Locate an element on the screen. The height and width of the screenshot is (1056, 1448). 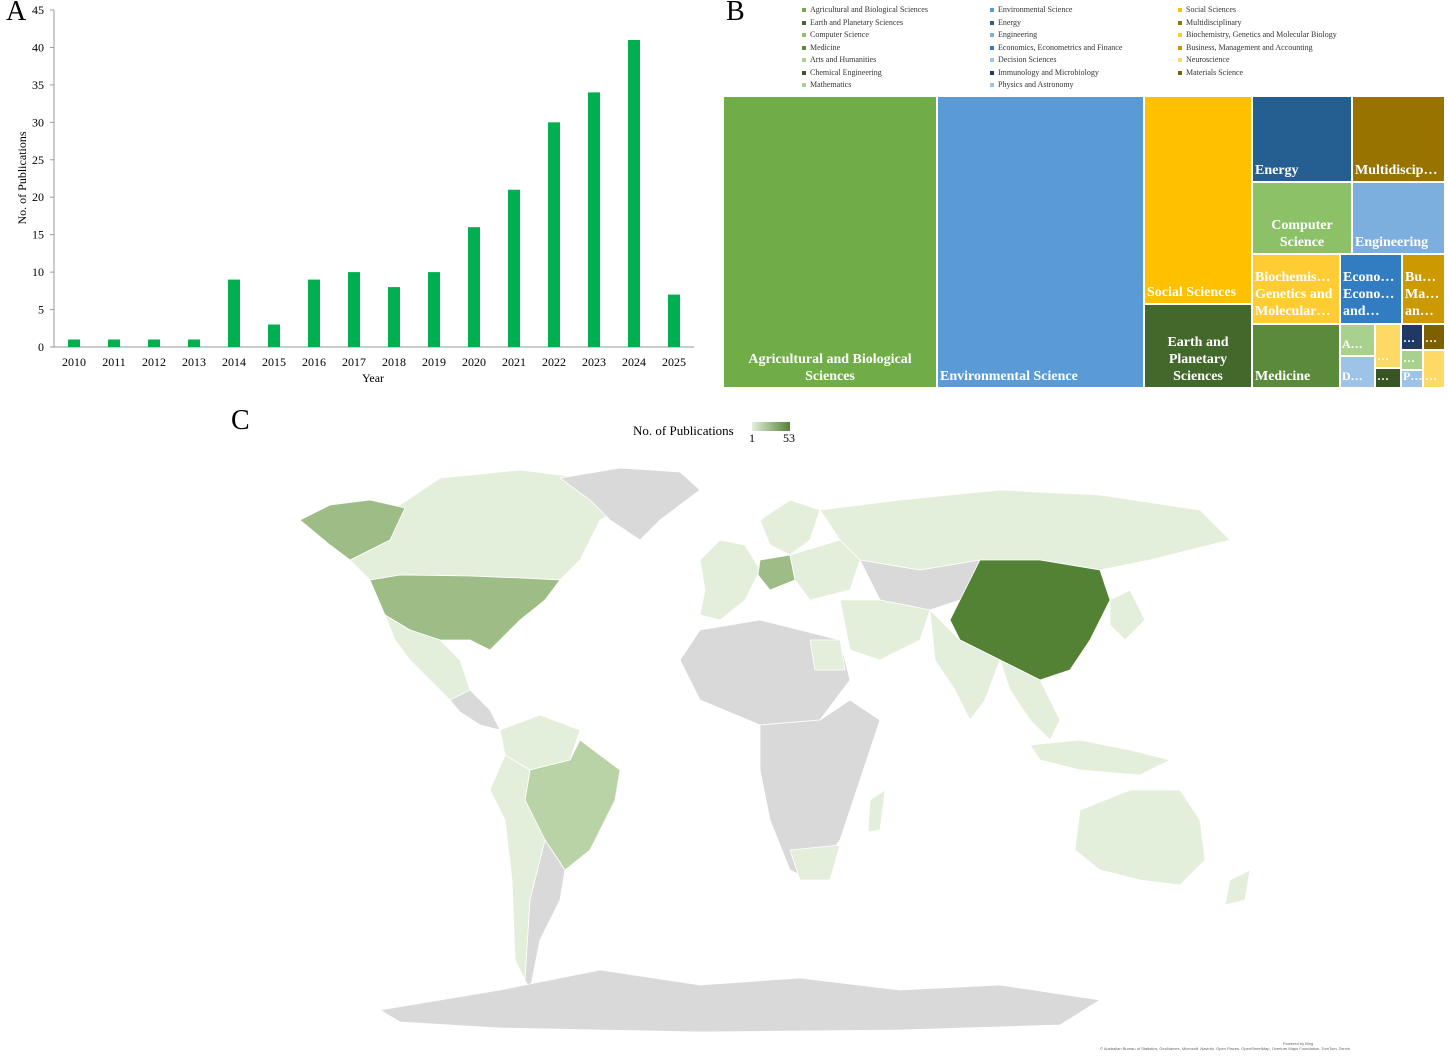
bar-2019 is located at coordinates (434, 309).